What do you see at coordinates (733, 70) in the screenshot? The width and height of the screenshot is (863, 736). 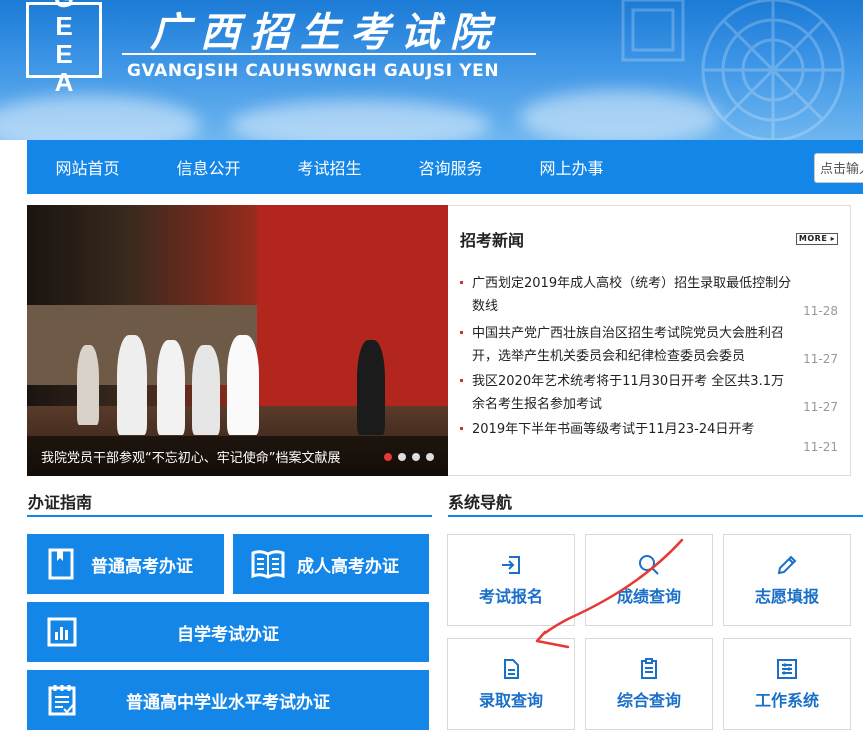 I see `ornament-pattern-icon` at bounding box center [733, 70].